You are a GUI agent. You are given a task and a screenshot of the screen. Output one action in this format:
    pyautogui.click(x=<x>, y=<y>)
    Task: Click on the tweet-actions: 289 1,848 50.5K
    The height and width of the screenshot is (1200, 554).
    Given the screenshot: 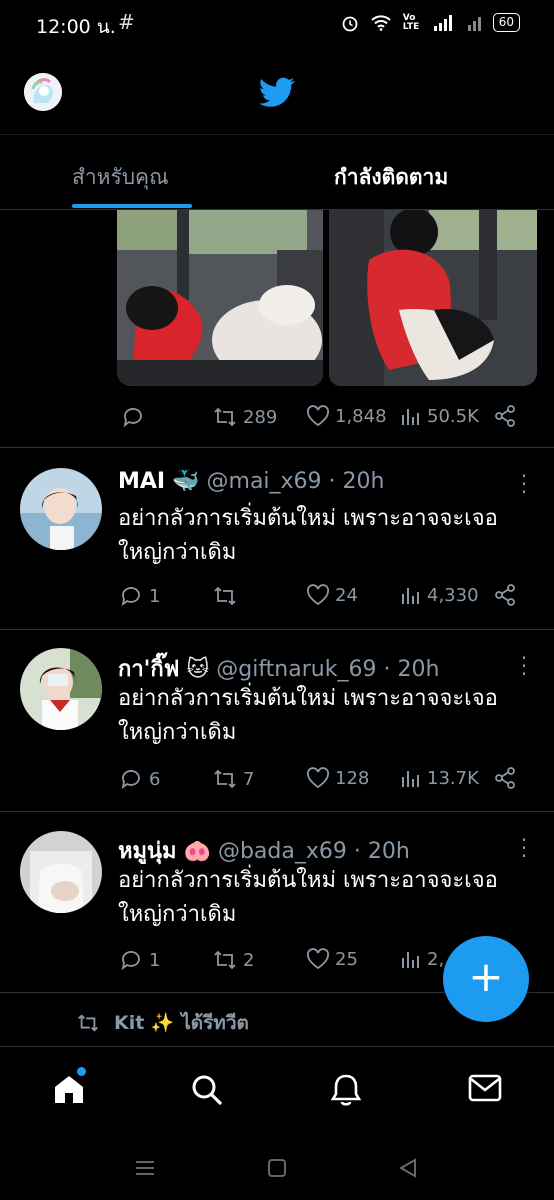 What is the action you would take?
    pyautogui.click(x=318, y=418)
    